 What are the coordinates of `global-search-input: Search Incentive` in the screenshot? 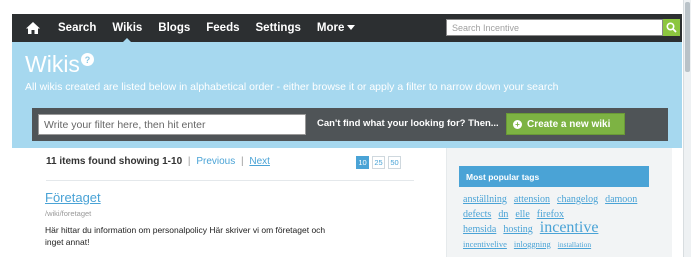 It's located at (554, 27).